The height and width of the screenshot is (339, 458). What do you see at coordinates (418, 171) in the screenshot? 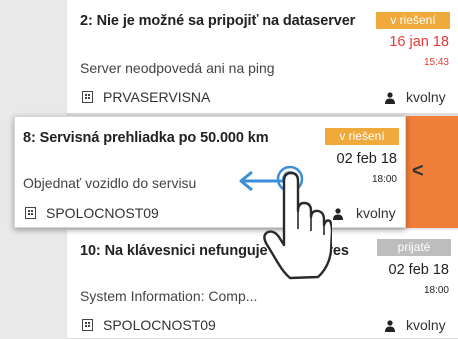
I see `chevron-left-icon: <` at bounding box center [418, 171].